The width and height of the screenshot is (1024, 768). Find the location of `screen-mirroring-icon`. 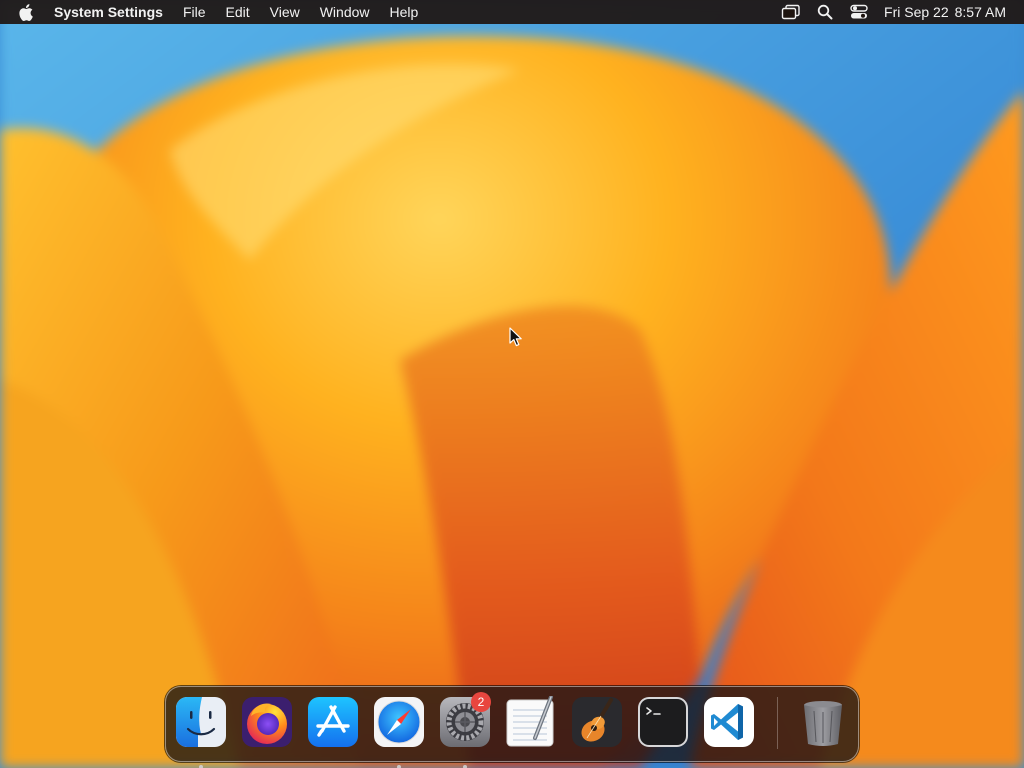

screen-mirroring-icon is located at coordinates (791, 12).